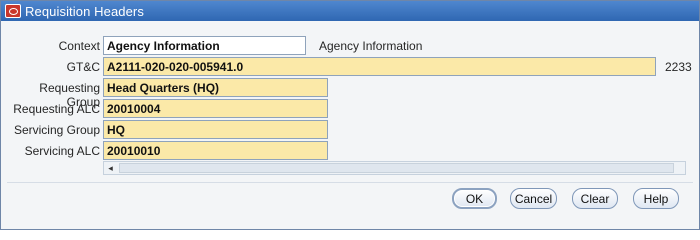  What do you see at coordinates (379, 66) in the screenshot?
I see `gtc-field: A2111-020-020-005941.0` at bounding box center [379, 66].